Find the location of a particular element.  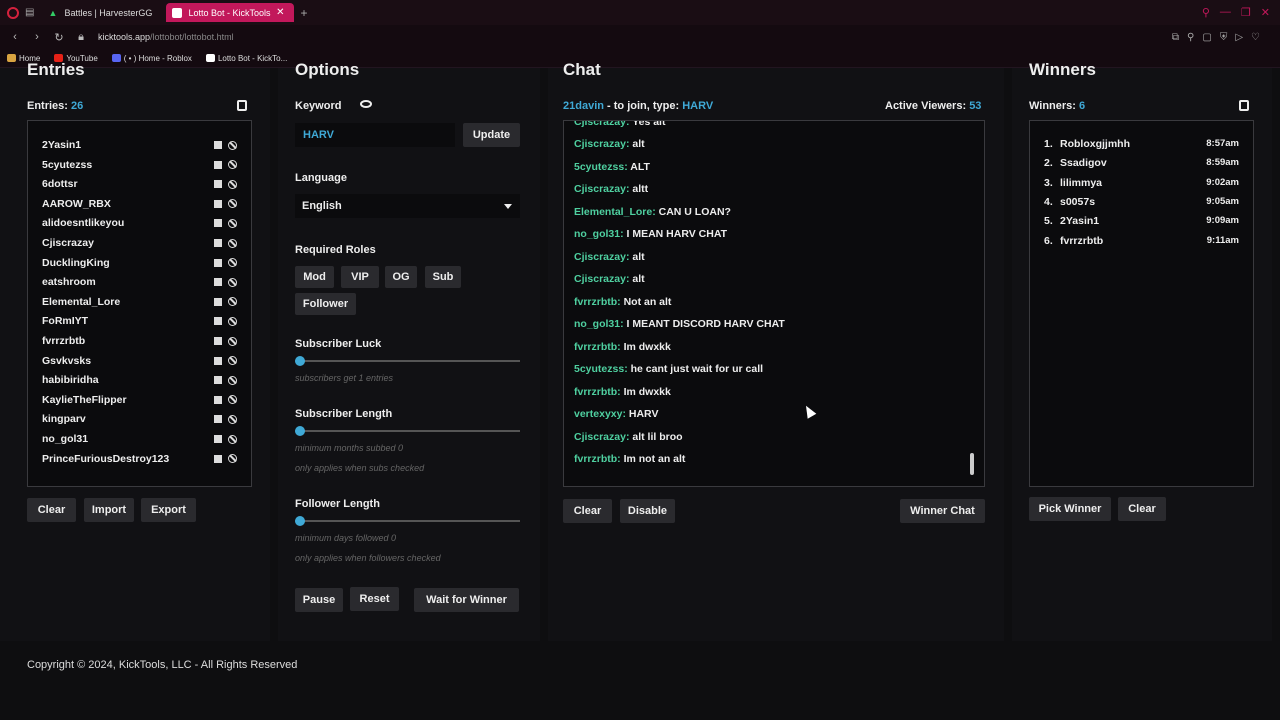

keyword-input: HARV is located at coordinates (375, 135).